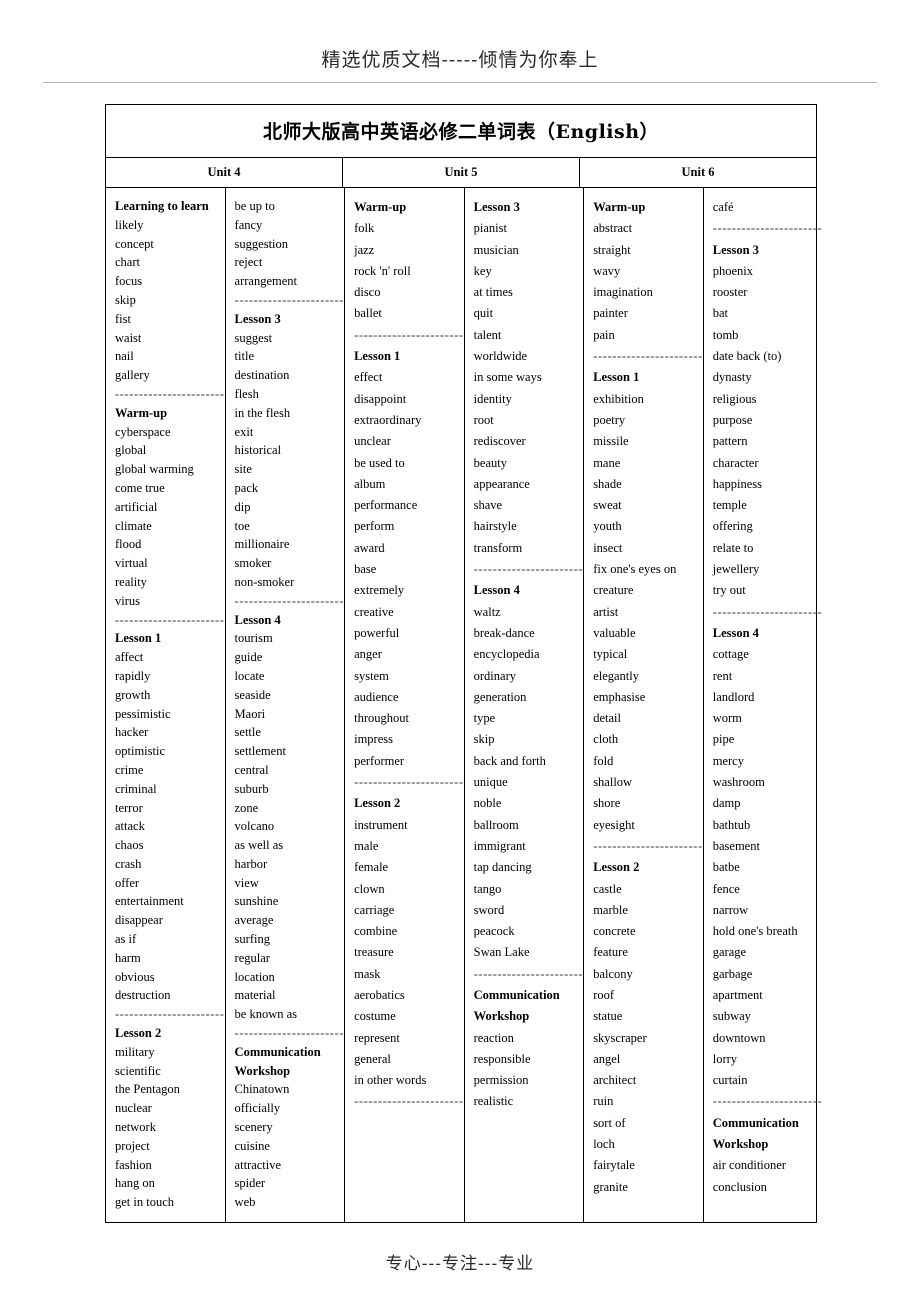 The image size is (920, 1310). I want to click on word-item: ballroom, so click(496, 824).